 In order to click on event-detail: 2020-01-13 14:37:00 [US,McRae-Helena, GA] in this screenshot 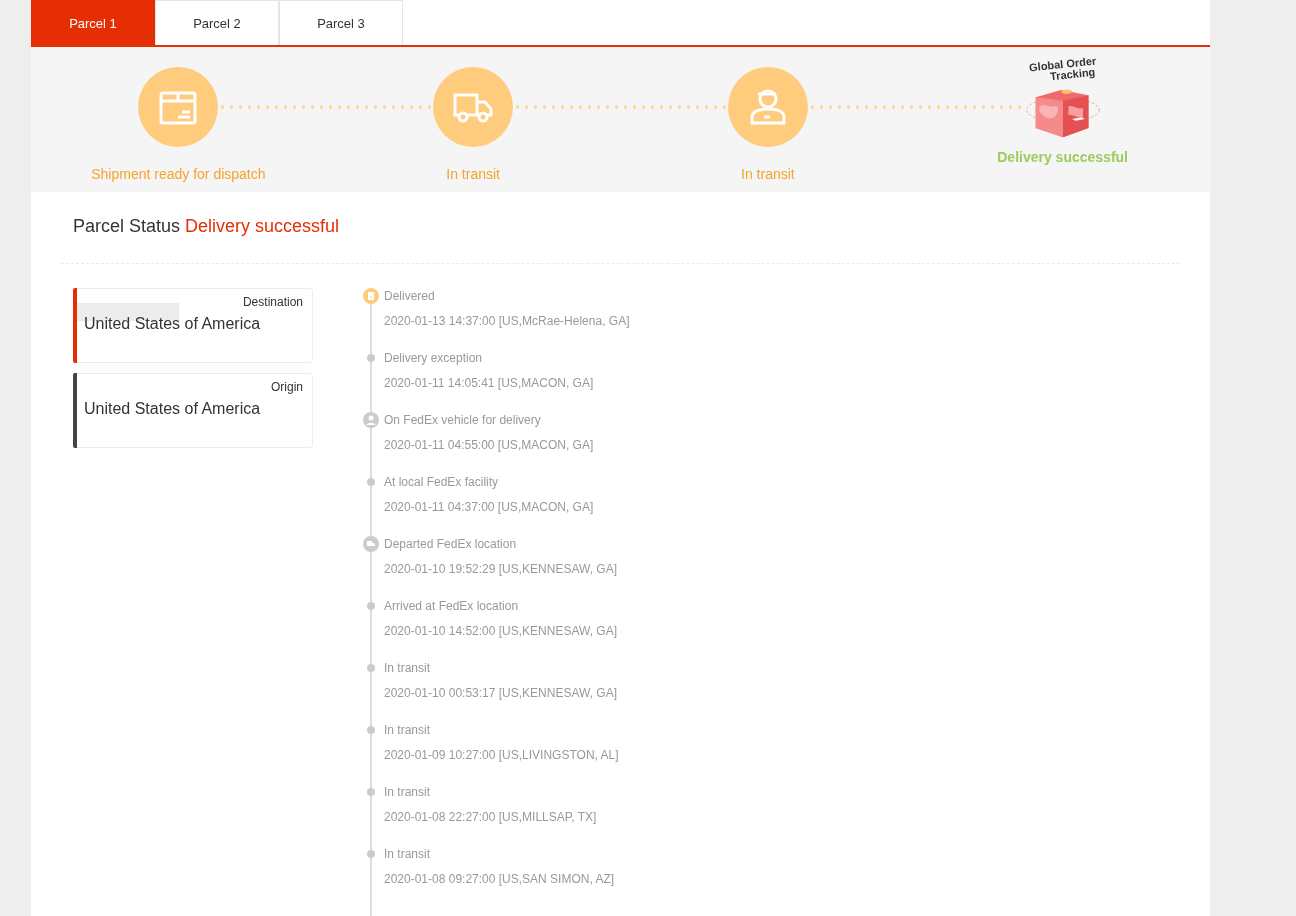, I will do `click(507, 321)`.